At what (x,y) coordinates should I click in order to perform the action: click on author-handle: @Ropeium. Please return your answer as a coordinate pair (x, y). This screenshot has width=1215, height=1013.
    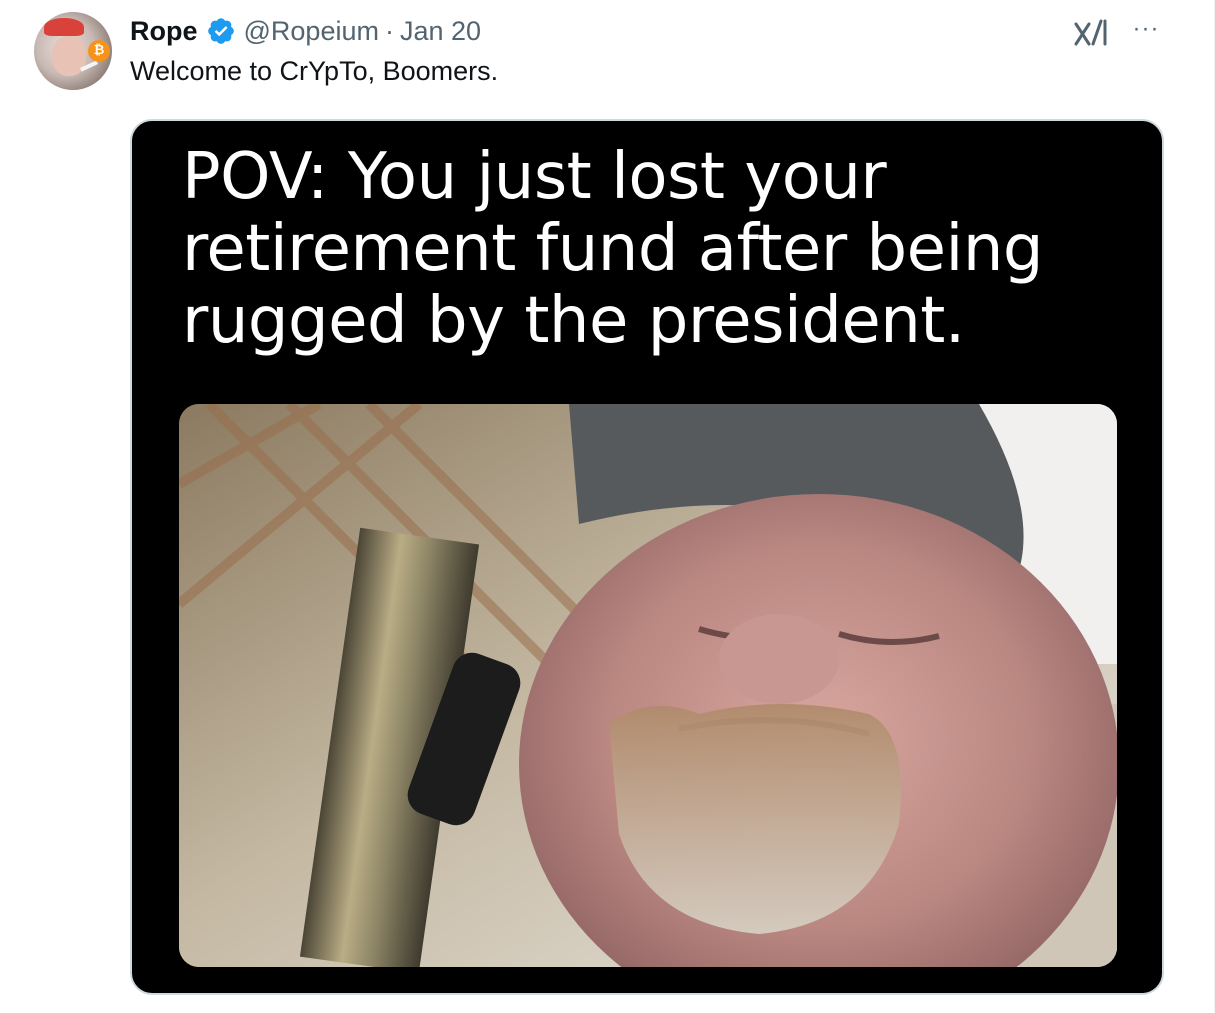
    Looking at the image, I should click on (311, 31).